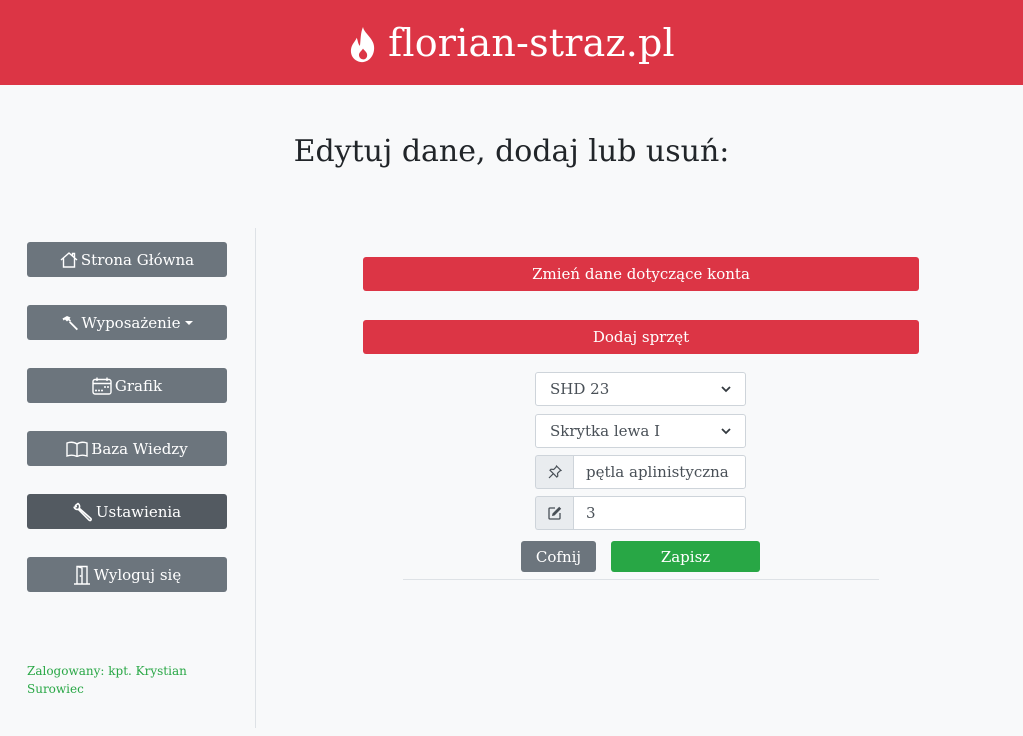 This screenshot has width=1023, height=736. I want to click on item-name-input: pętla aplinistyczna, so click(659, 472).